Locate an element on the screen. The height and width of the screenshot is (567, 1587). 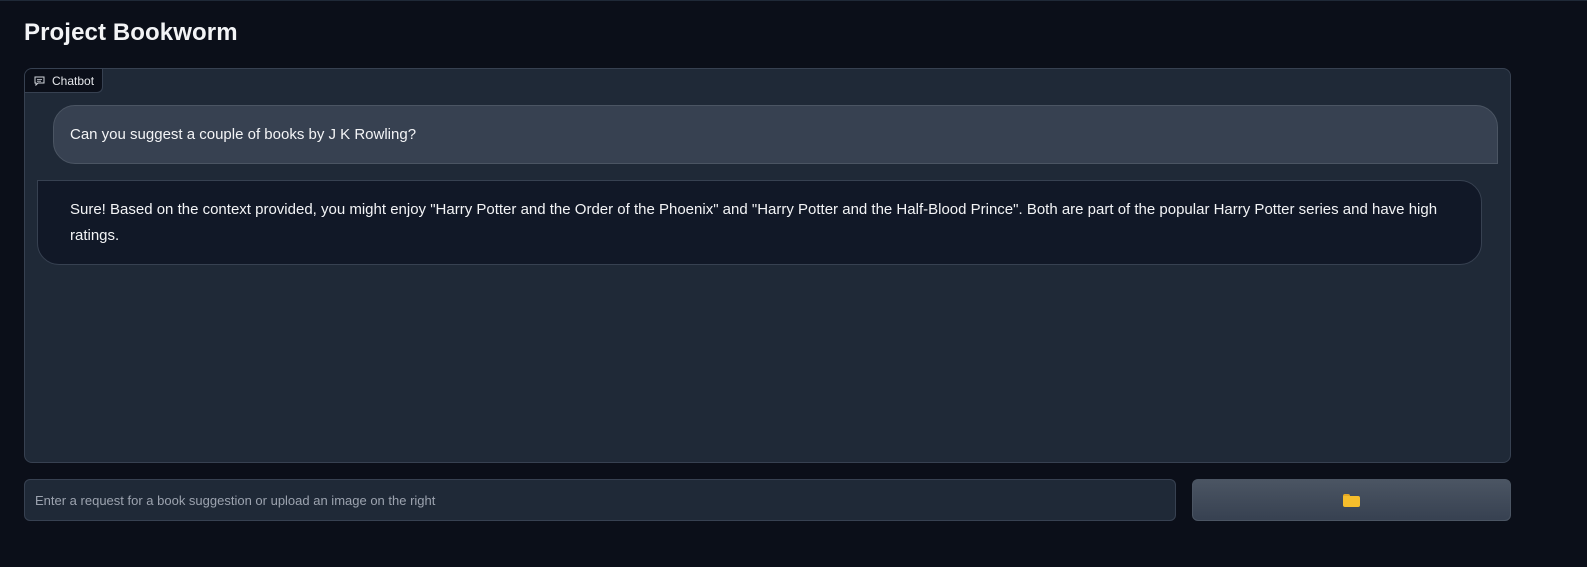
chatbot-label-text: Chatbot is located at coordinates (73, 80).